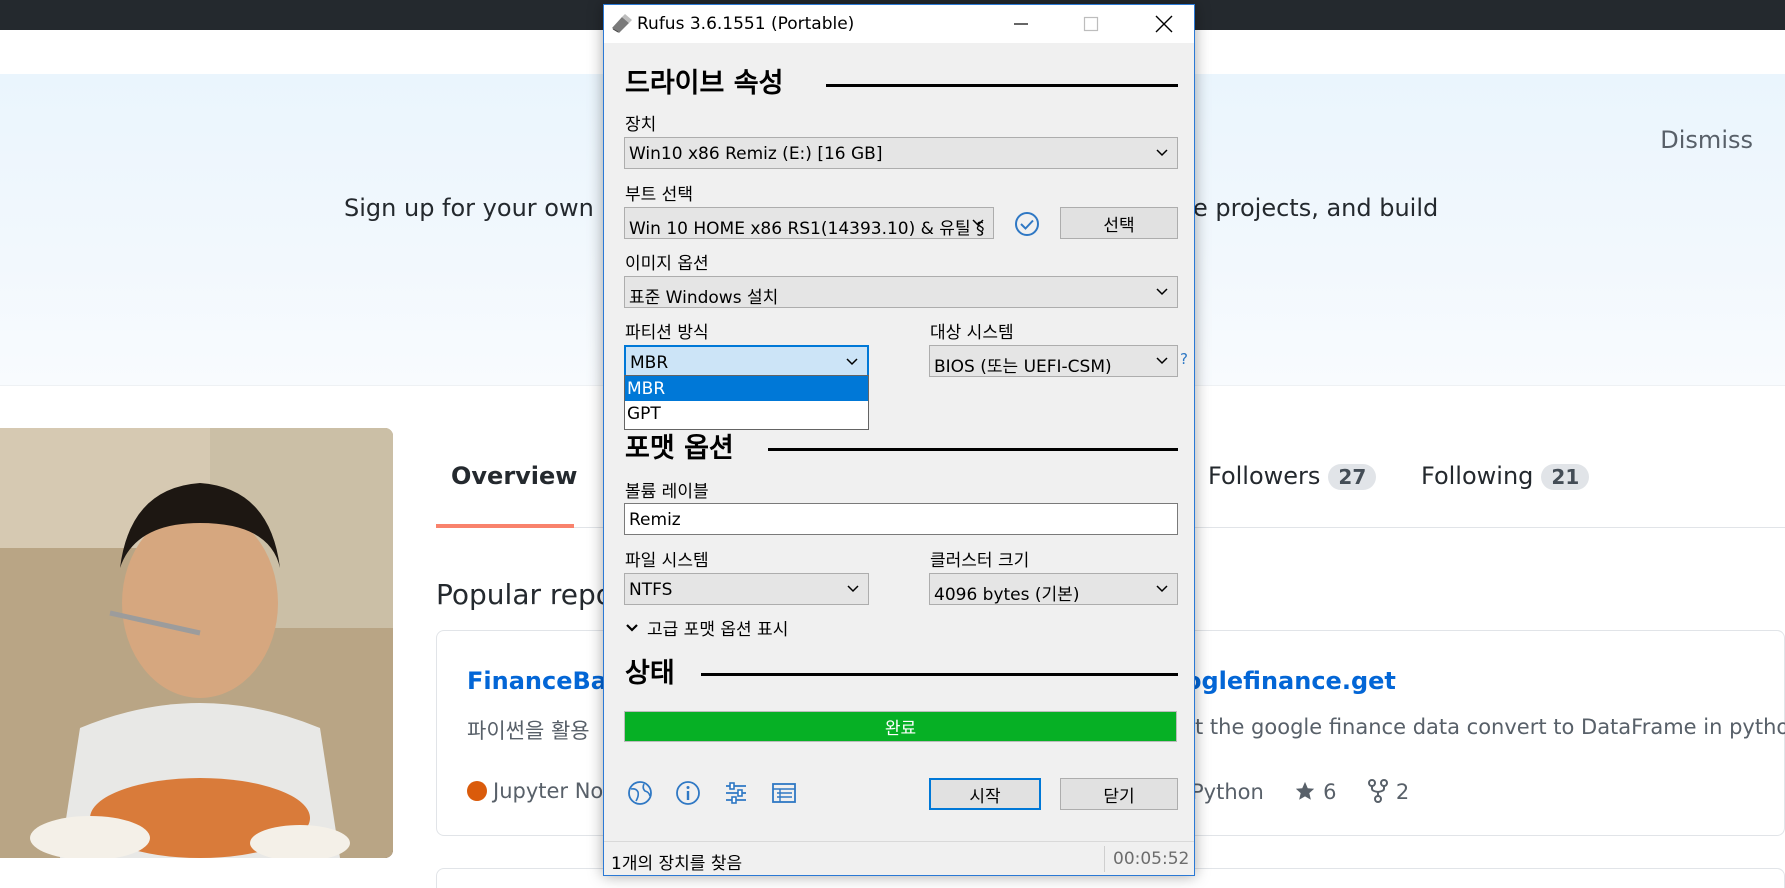 This screenshot has width=1785, height=888. I want to click on usb-drive-icon, so click(622, 23).